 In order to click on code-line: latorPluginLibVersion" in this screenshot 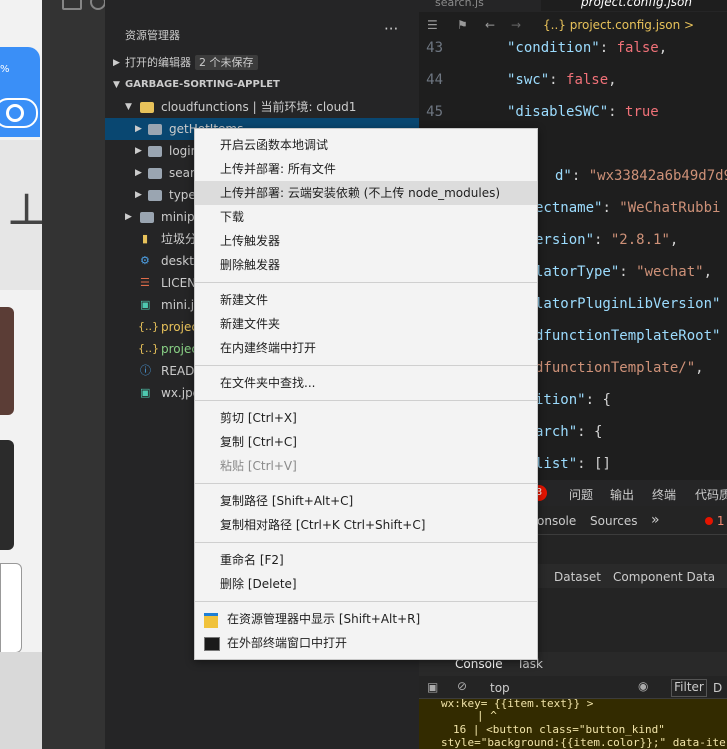, I will do `click(628, 304)`.